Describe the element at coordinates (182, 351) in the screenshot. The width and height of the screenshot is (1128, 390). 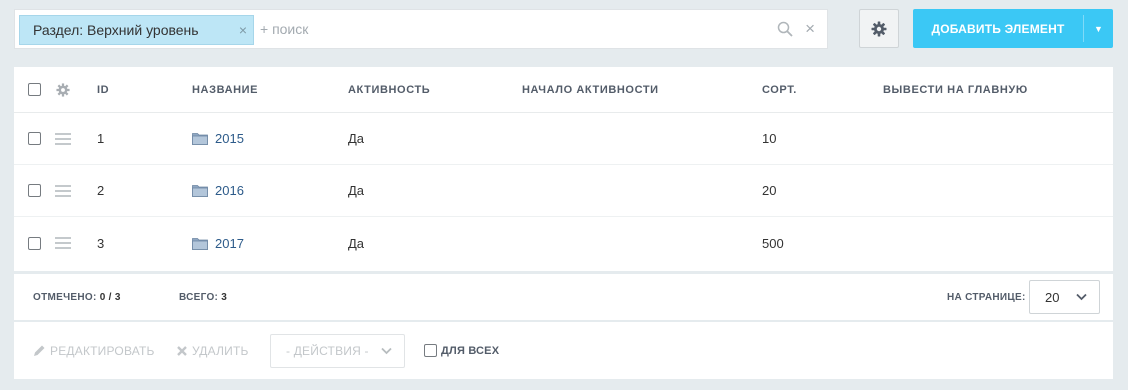
I see `close-icon` at that location.